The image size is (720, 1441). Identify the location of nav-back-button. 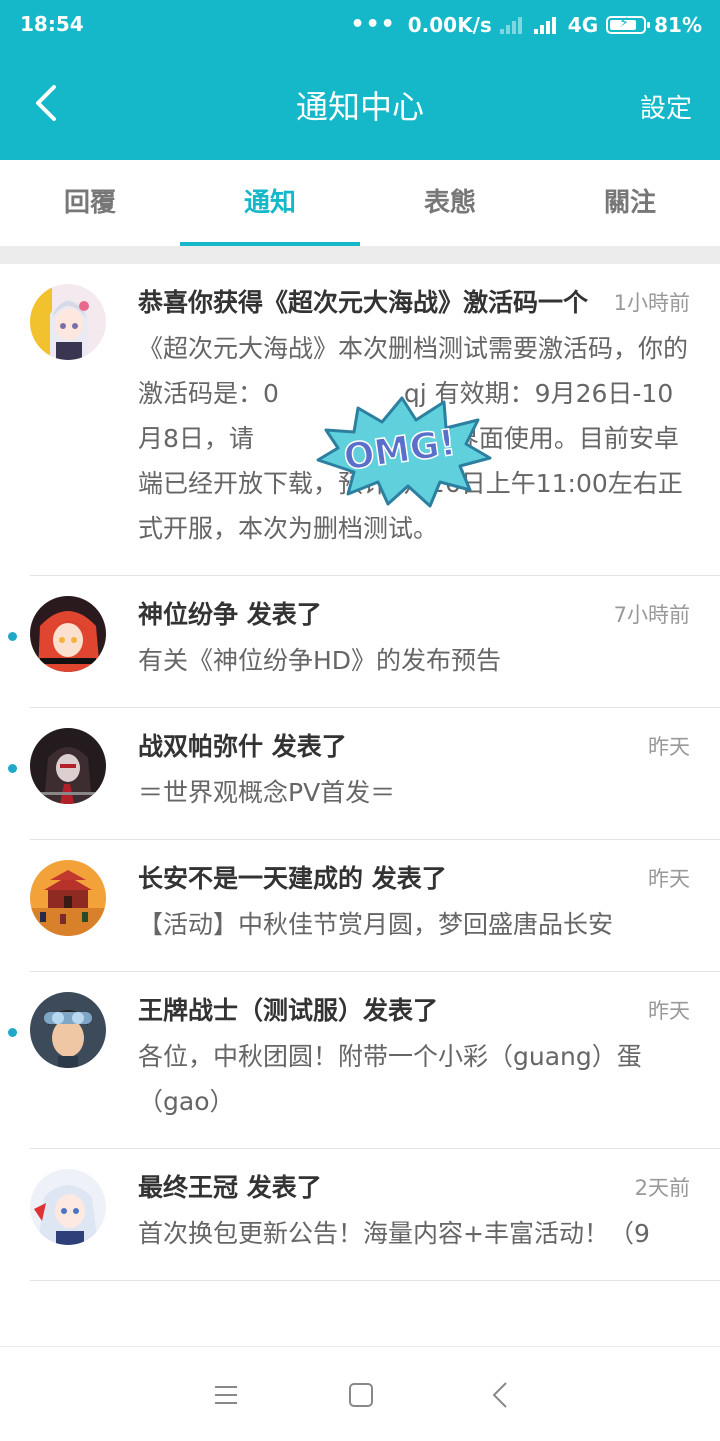
(500, 1395).